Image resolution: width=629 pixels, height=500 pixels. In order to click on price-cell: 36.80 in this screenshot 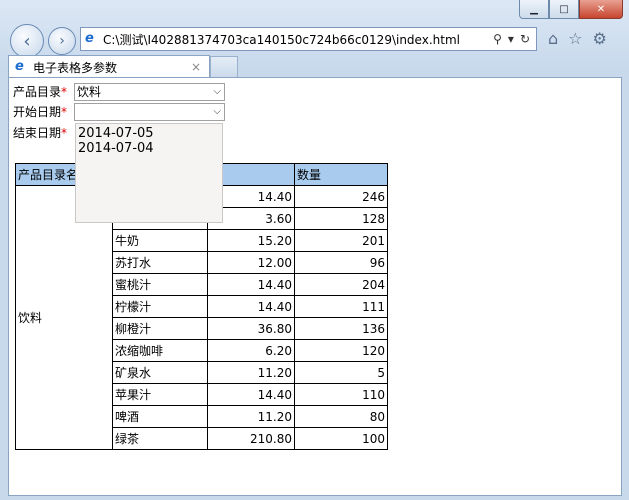, I will do `click(251, 328)`.